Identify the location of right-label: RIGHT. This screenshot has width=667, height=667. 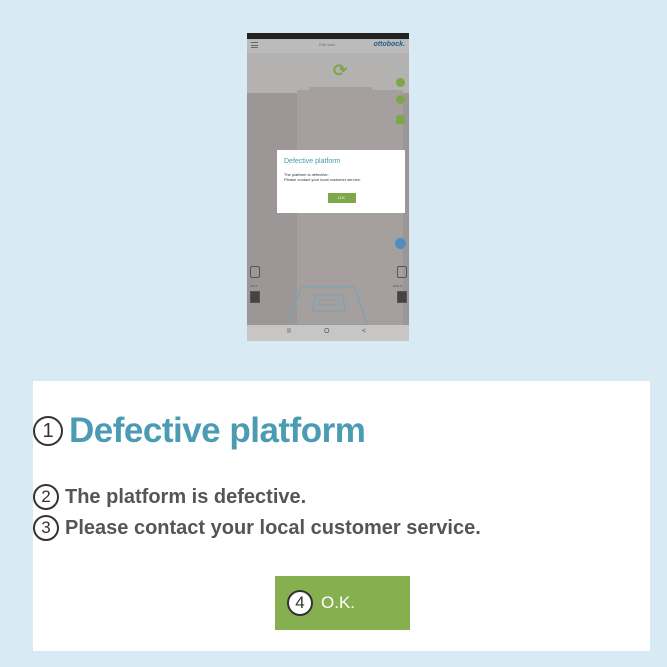
(398, 286).